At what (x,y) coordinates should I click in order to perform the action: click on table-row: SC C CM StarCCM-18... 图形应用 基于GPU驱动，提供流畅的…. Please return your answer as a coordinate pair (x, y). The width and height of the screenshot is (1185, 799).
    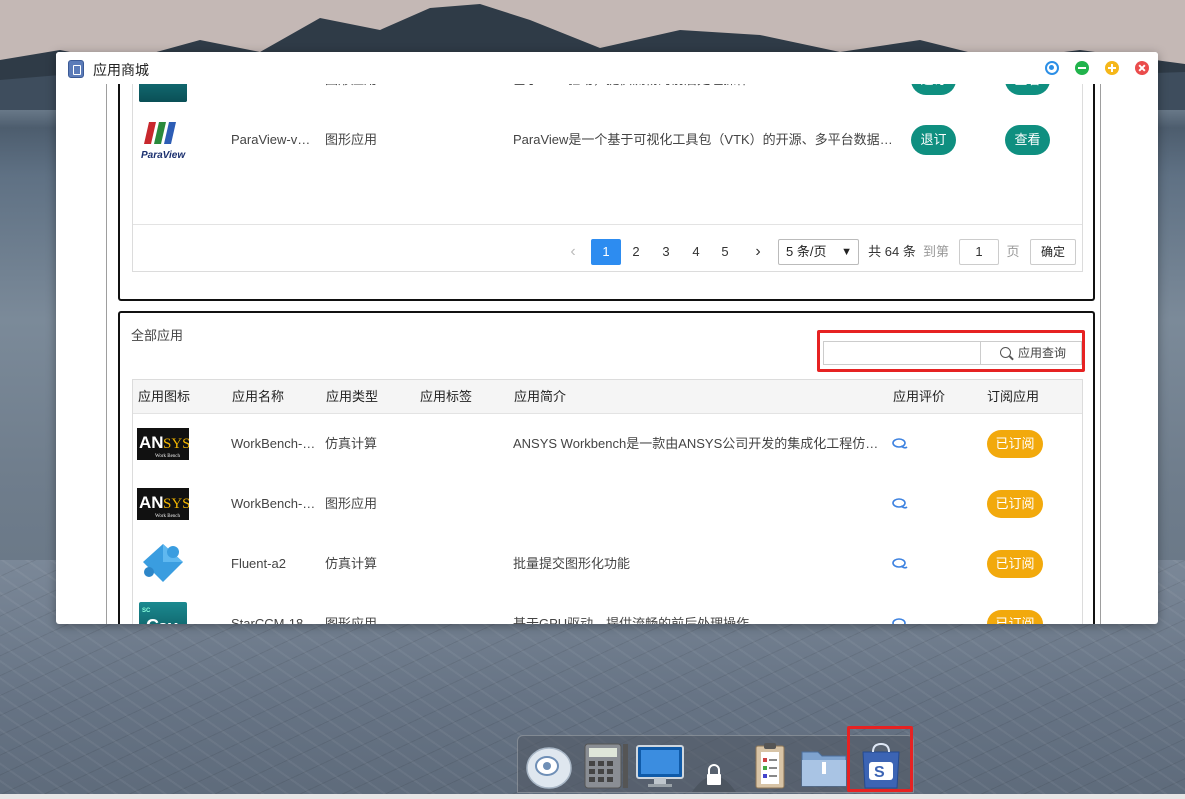
    Looking at the image, I should click on (607, 609).